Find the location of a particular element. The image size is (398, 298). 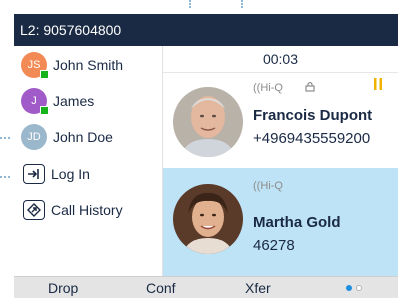

line-status-bar: L2: 9057604800 is located at coordinates (206, 30).